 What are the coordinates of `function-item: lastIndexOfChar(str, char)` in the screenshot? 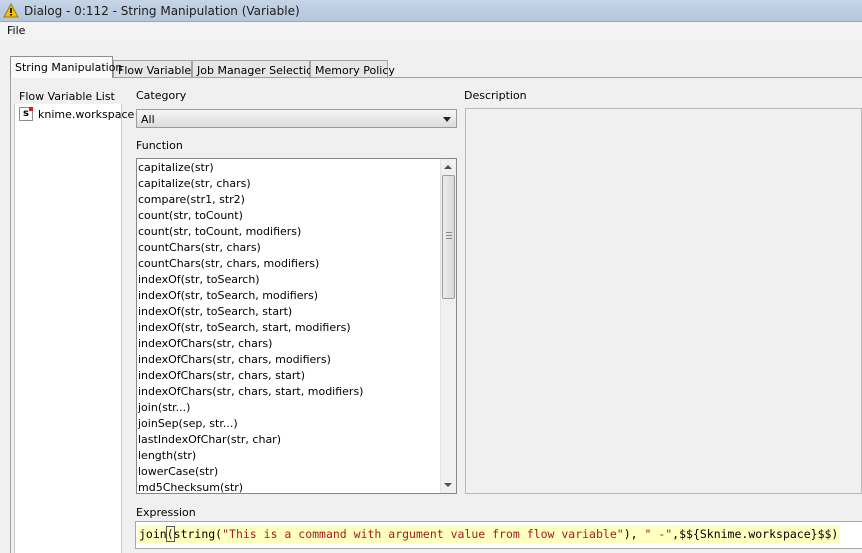 It's located at (250, 440).